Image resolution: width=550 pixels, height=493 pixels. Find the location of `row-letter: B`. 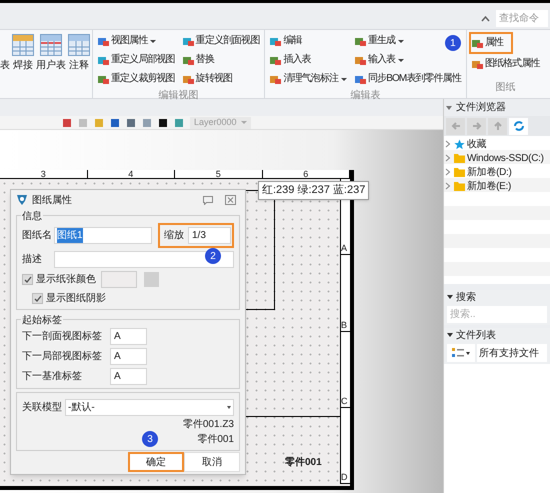

row-letter: B is located at coordinates (345, 293).